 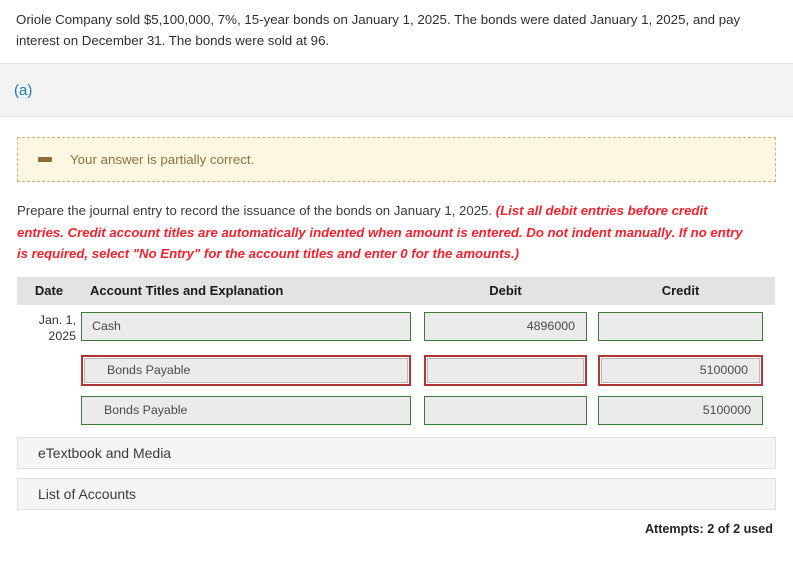 What do you see at coordinates (149, 370) in the screenshot?
I see `account-title-value-2: Bonds Payable` at bounding box center [149, 370].